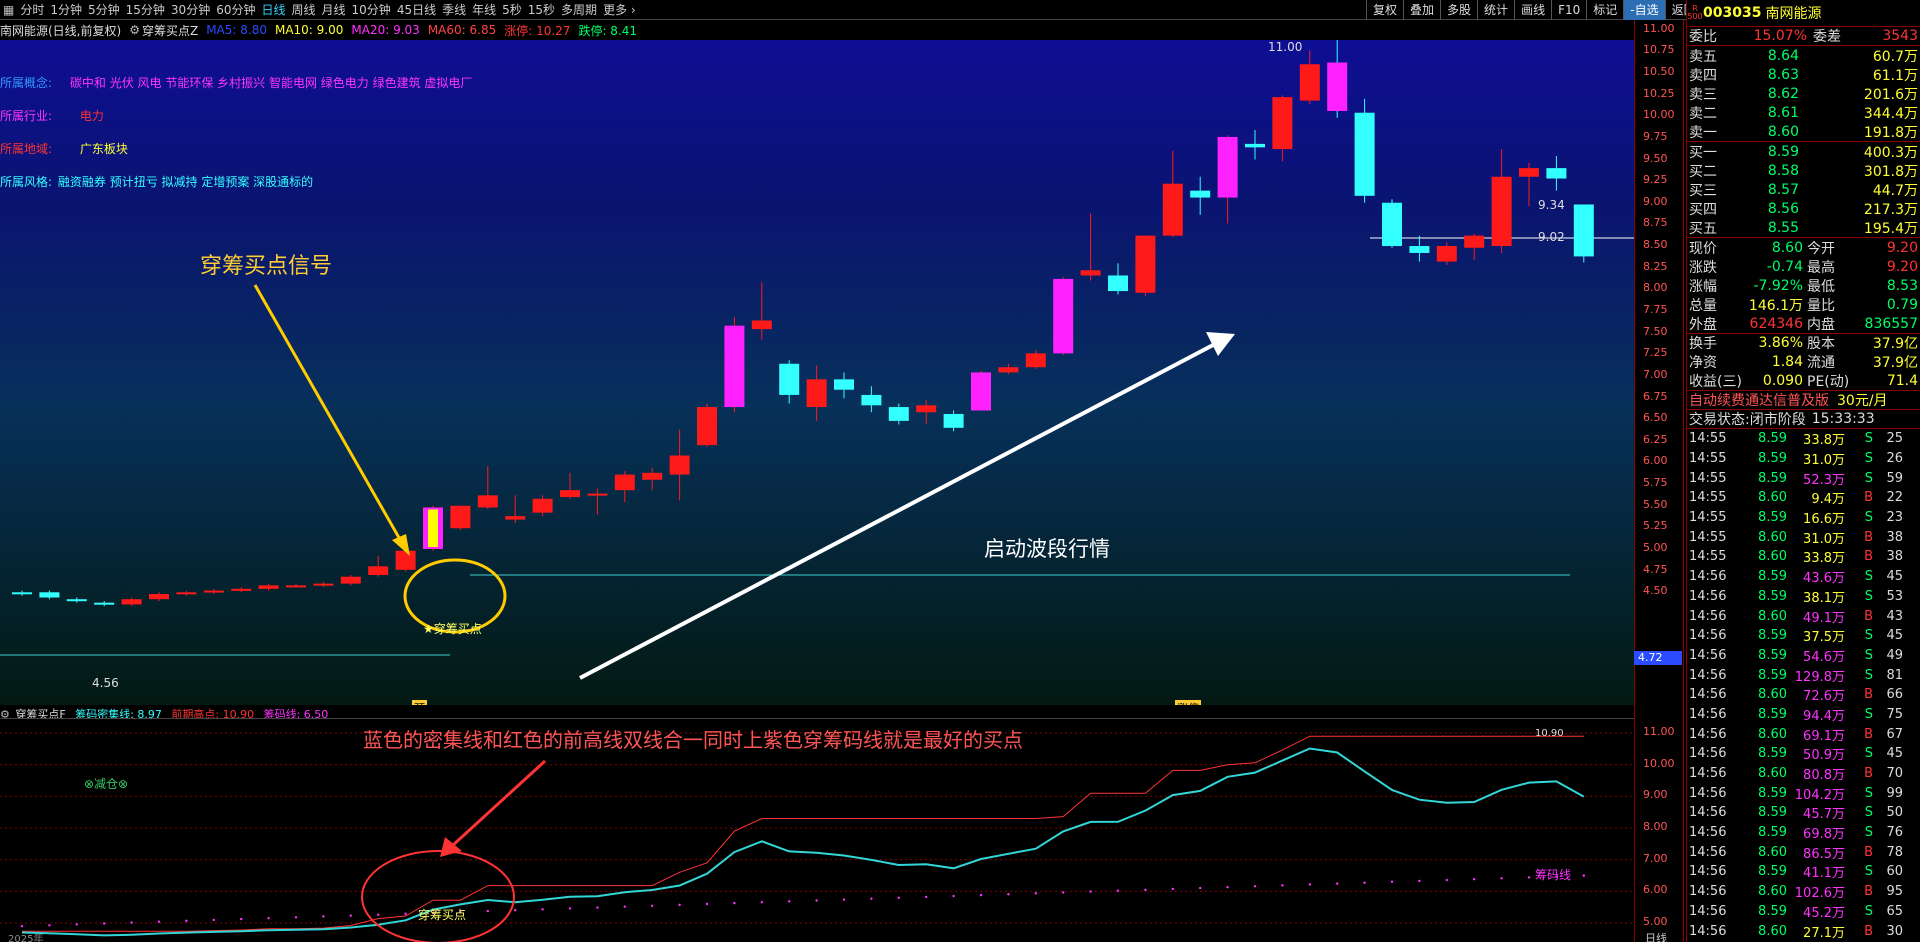  I want to click on period-1min: 1分钟, so click(66, 9).